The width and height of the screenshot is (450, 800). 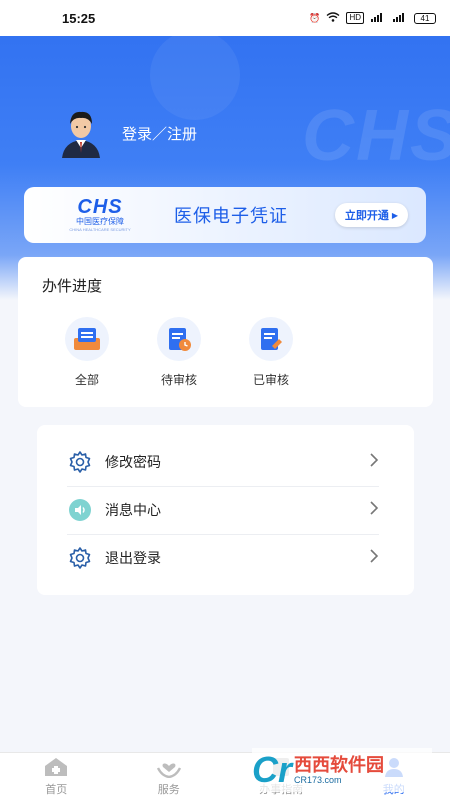 I want to click on progress-item-pending: 待审核, so click(x=179, y=352).